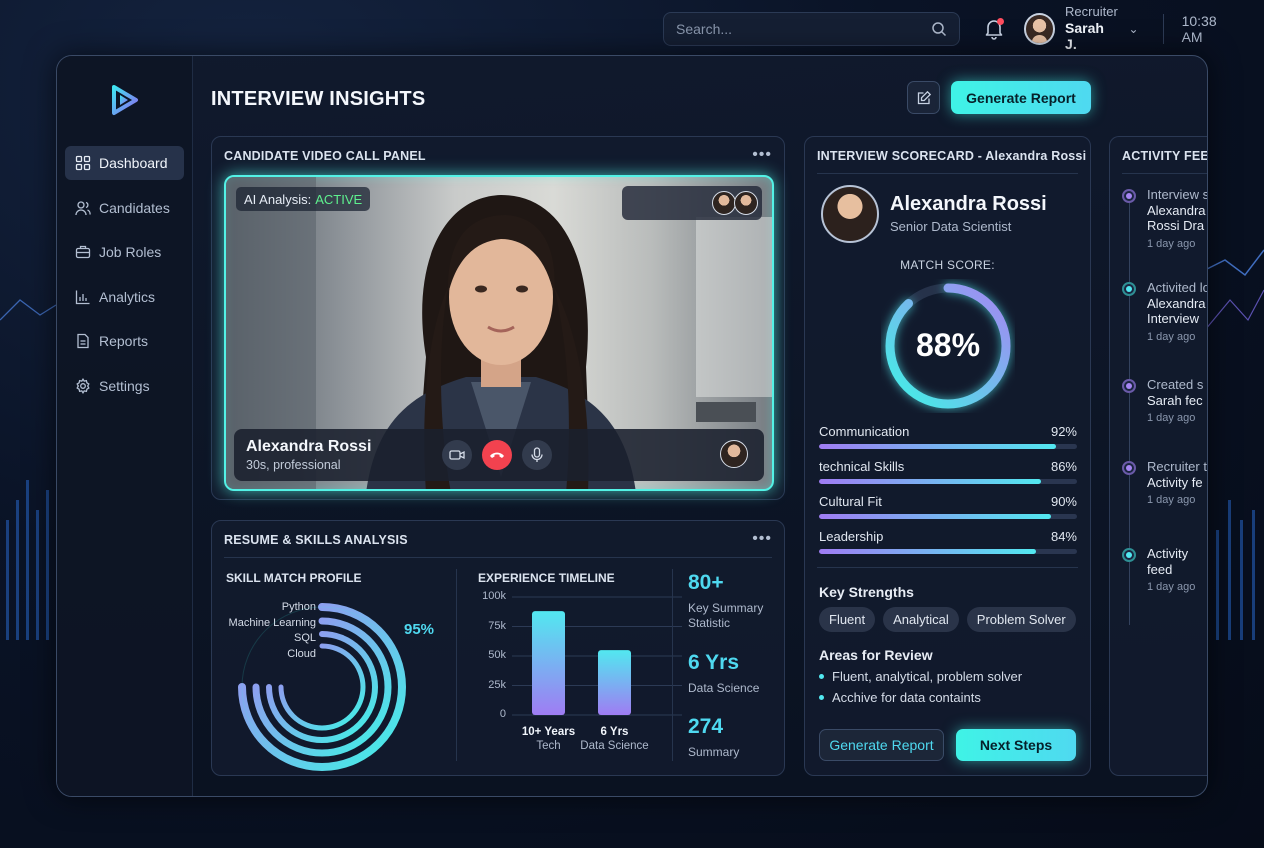 This screenshot has width=1264, height=848. I want to click on sidebar-item-dashboard: Dashboard, so click(124, 163).